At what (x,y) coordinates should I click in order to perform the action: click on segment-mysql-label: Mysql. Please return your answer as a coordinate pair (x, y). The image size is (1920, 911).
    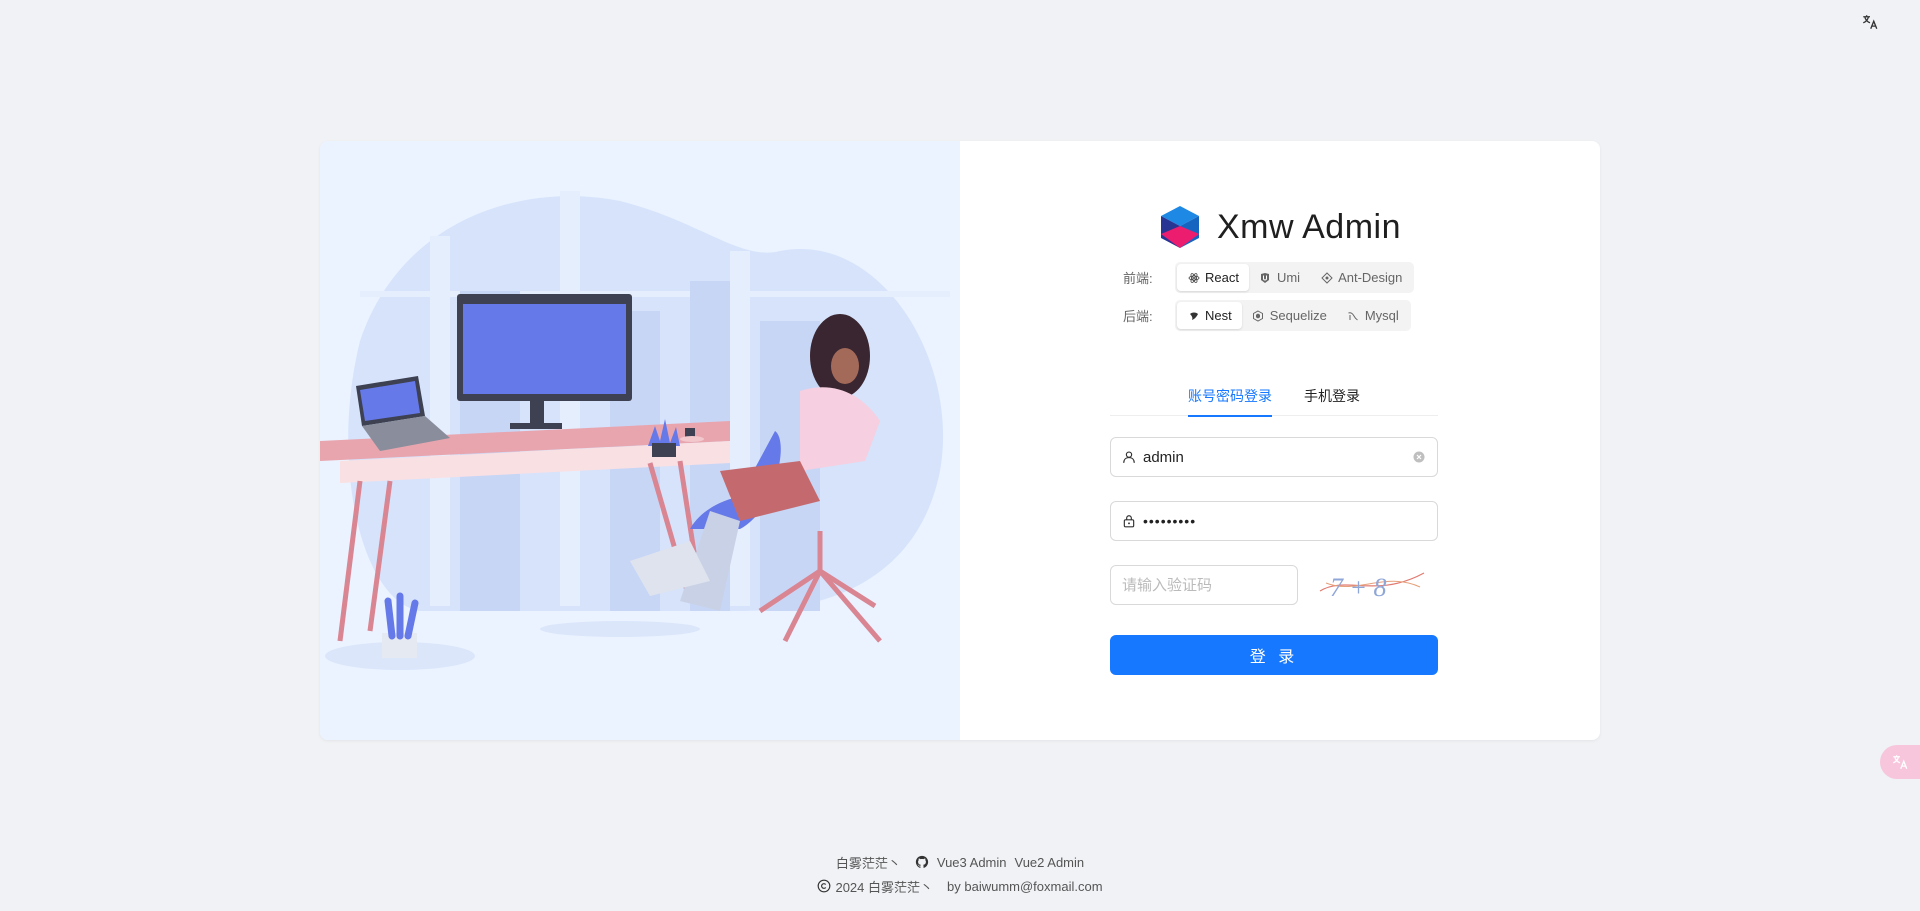
    Looking at the image, I should click on (1381, 315).